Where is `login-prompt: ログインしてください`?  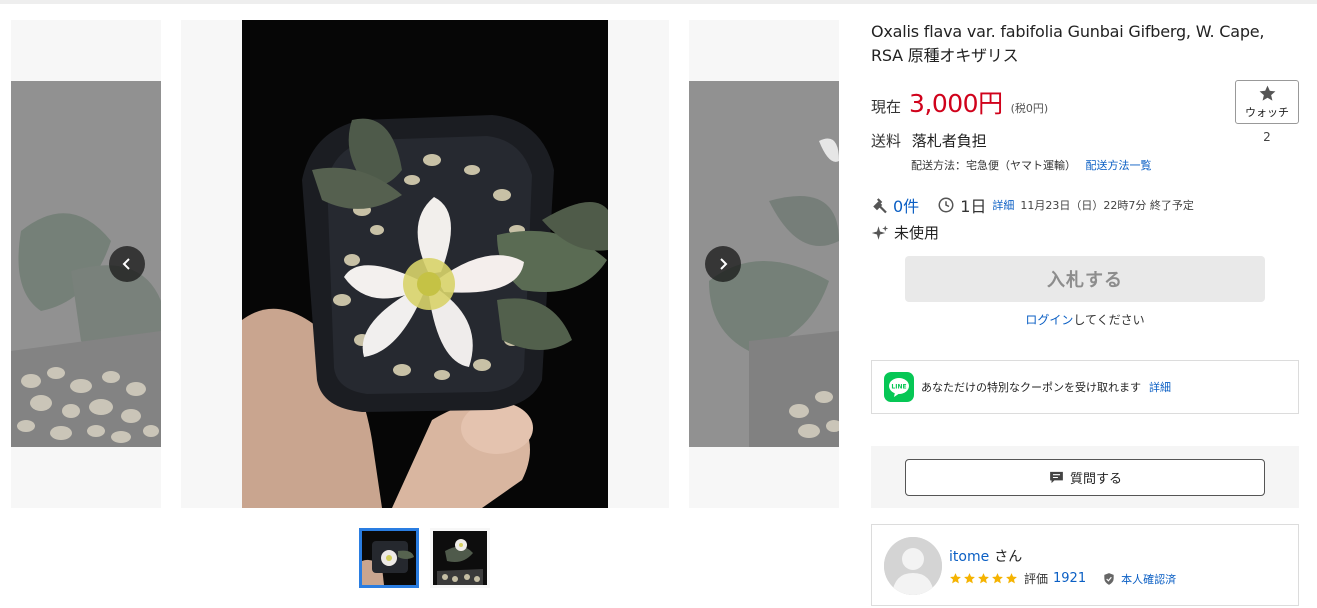
login-prompt: ログインしてください is located at coordinates (1085, 319).